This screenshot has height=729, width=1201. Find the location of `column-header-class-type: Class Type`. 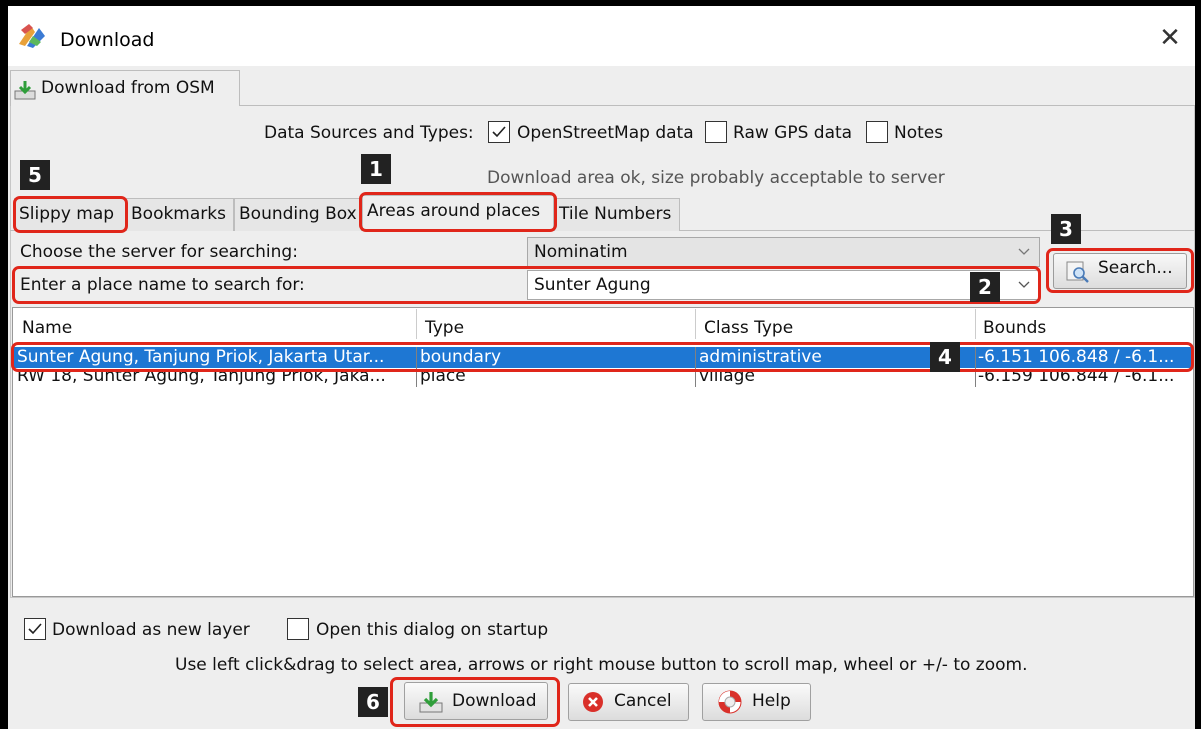

column-header-class-type: Class Type is located at coordinates (748, 328).